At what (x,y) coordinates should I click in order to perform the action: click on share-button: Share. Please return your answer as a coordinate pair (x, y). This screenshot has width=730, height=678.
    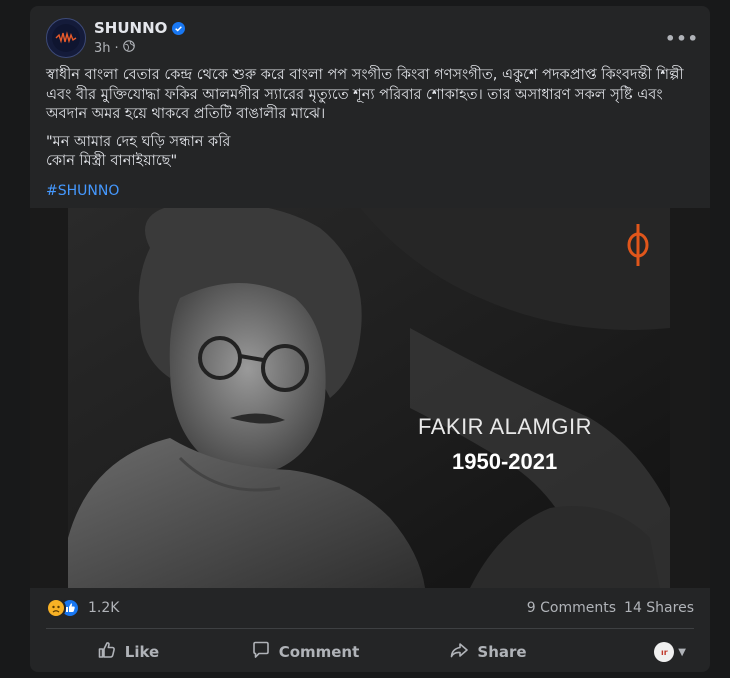
    Looking at the image, I should click on (488, 652).